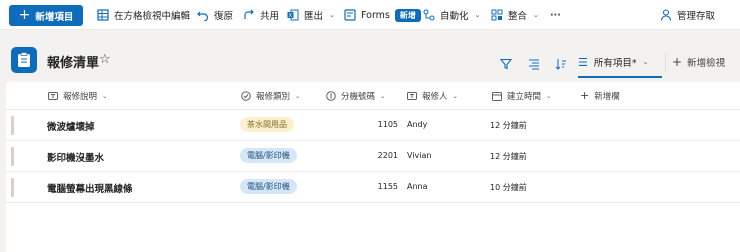 The height and width of the screenshot is (252, 740). Describe the element at coordinates (387, 155) in the screenshot. I see `extension-value: 2201` at that location.